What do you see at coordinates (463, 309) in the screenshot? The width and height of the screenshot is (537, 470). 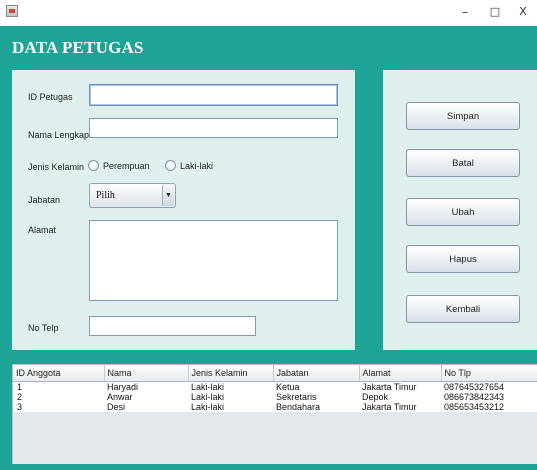 I see `kembali-button: Kembali` at bounding box center [463, 309].